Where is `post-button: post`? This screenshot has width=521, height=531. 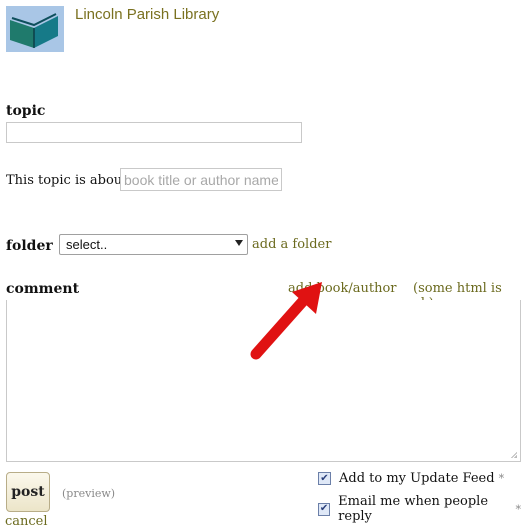 post-button: post is located at coordinates (28, 492).